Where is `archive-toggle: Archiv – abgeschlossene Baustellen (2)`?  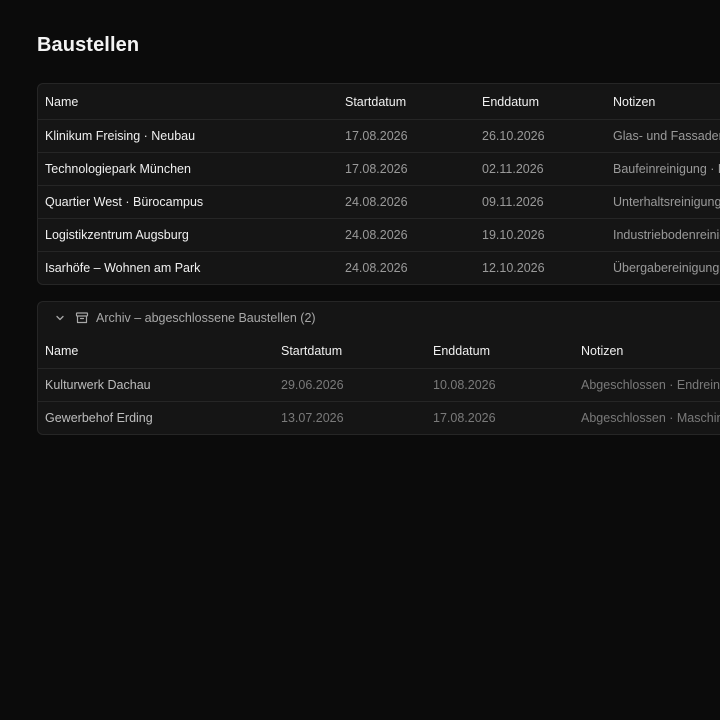
archive-toggle: Archiv – abgeschlossene Baustellen (2) is located at coordinates (379, 318).